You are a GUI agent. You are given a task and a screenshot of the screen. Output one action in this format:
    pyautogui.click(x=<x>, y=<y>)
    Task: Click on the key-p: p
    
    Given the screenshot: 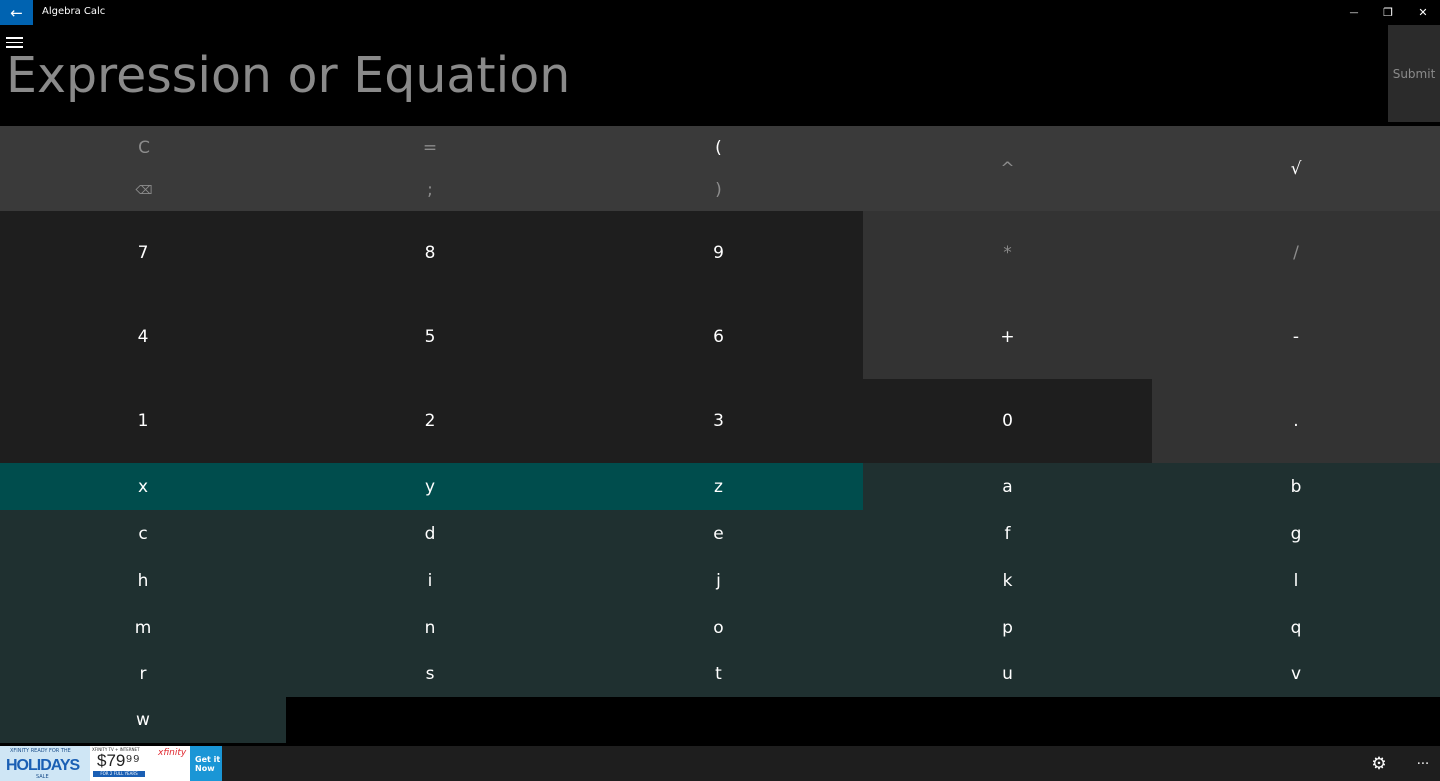 What is the action you would take?
    pyautogui.click(x=1007, y=627)
    